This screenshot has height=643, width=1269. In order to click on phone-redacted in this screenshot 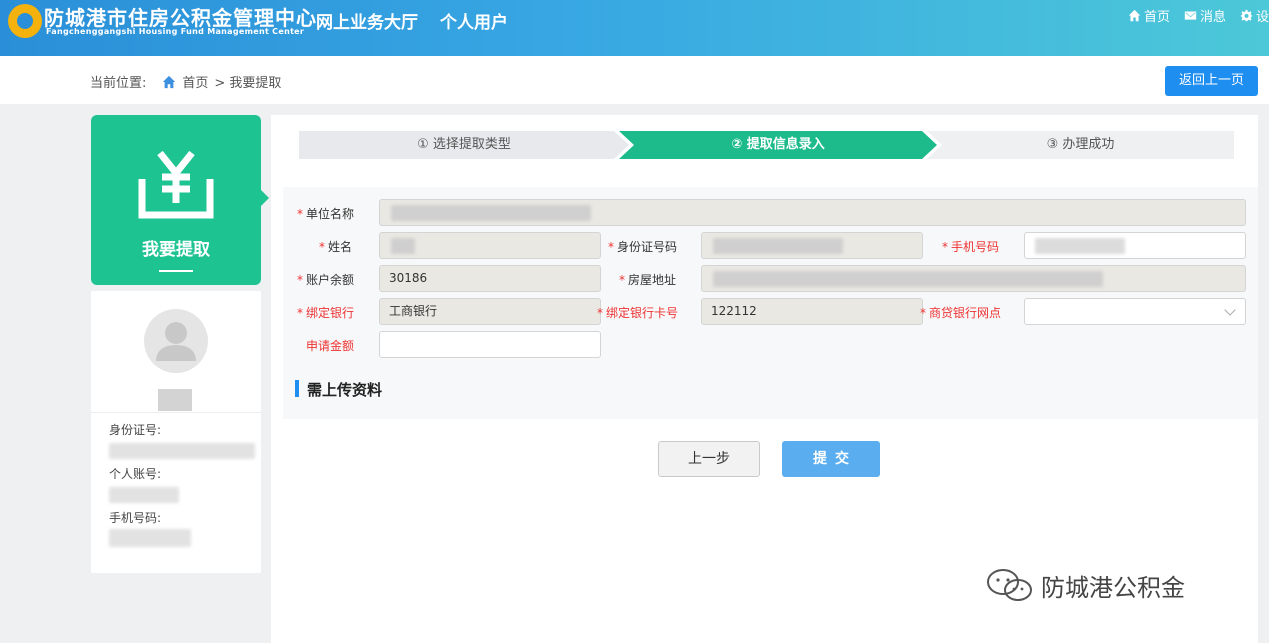, I will do `click(1080, 246)`.